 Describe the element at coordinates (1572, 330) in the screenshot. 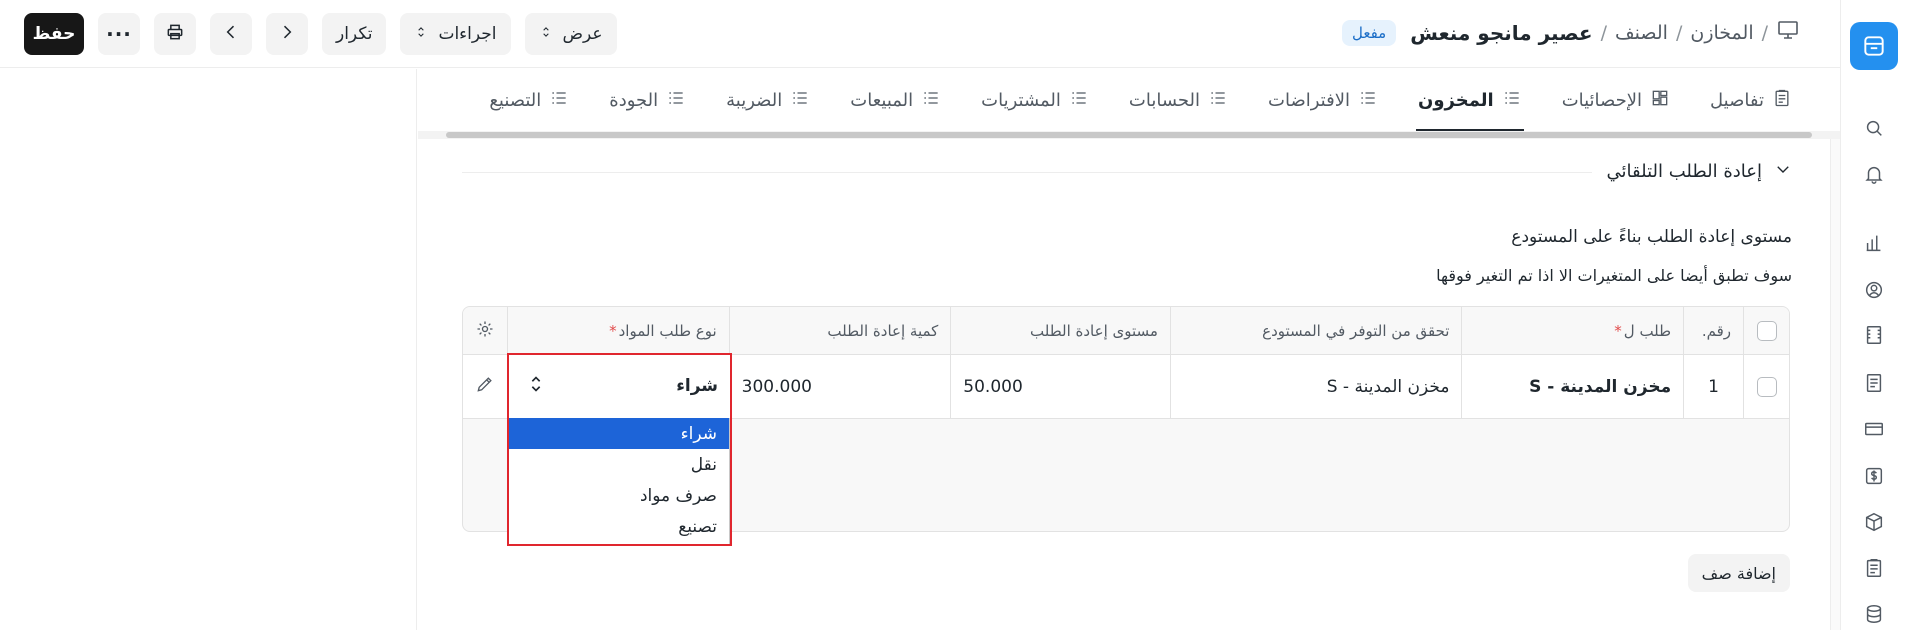

I see `header-warehouse: طلب ل *` at that location.